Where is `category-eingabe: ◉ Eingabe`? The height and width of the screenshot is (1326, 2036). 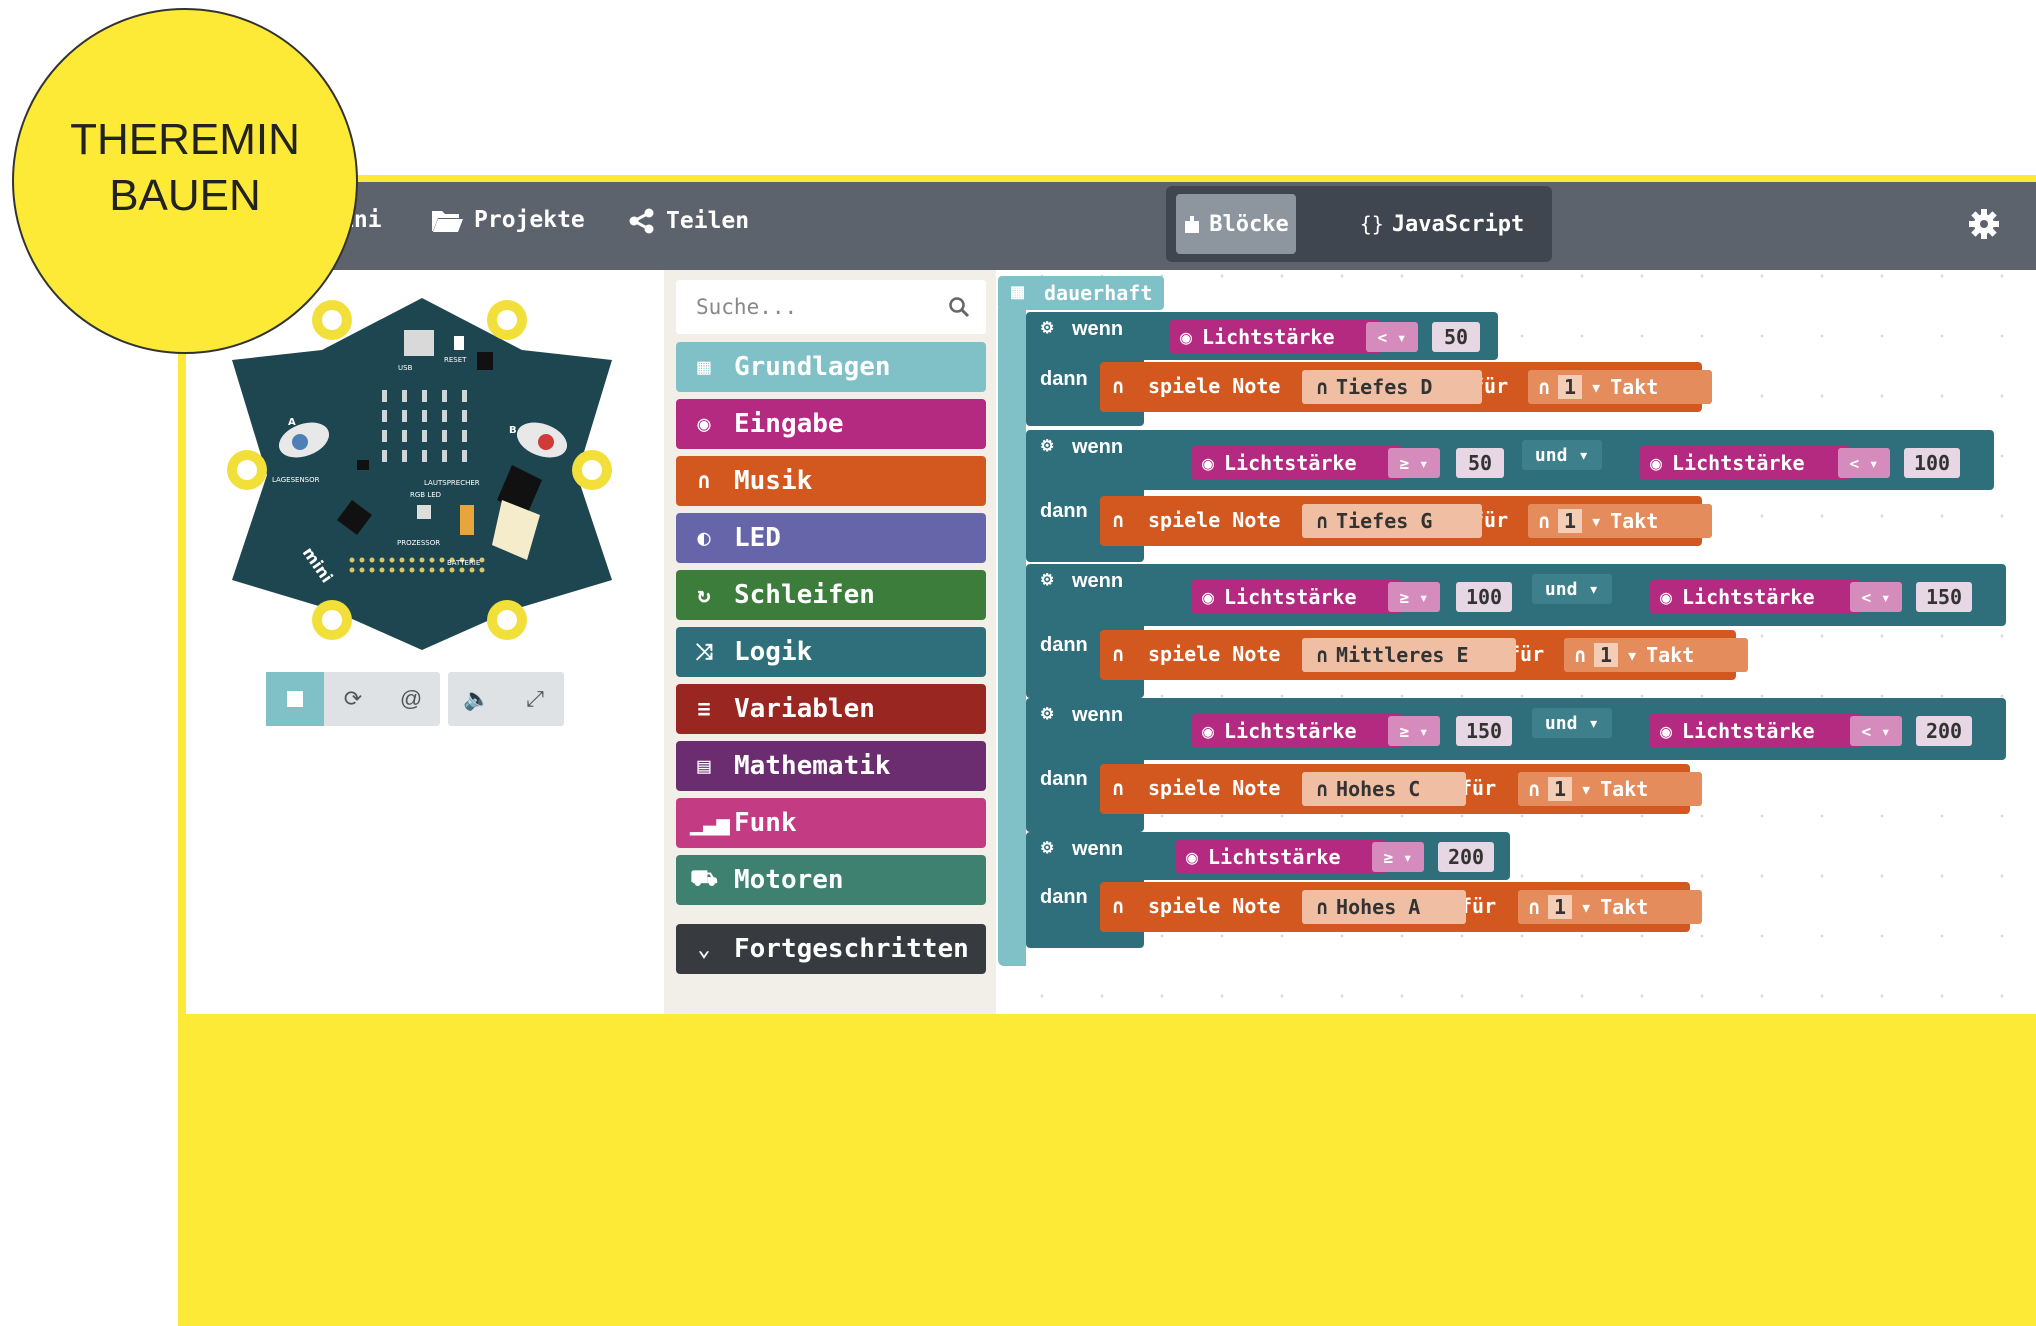 category-eingabe: ◉ Eingabe is located at coordinates (831, 424).